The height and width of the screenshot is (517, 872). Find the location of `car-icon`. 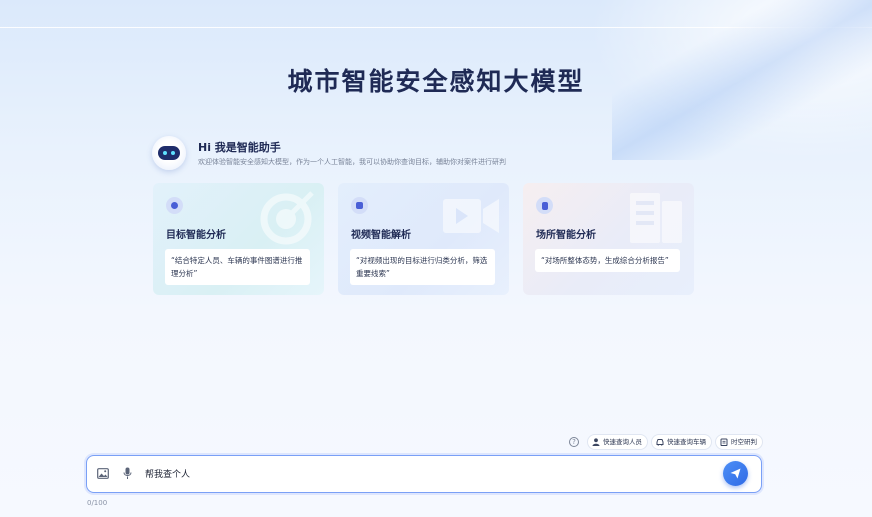

car-icon is located at coordinates (660, 442).